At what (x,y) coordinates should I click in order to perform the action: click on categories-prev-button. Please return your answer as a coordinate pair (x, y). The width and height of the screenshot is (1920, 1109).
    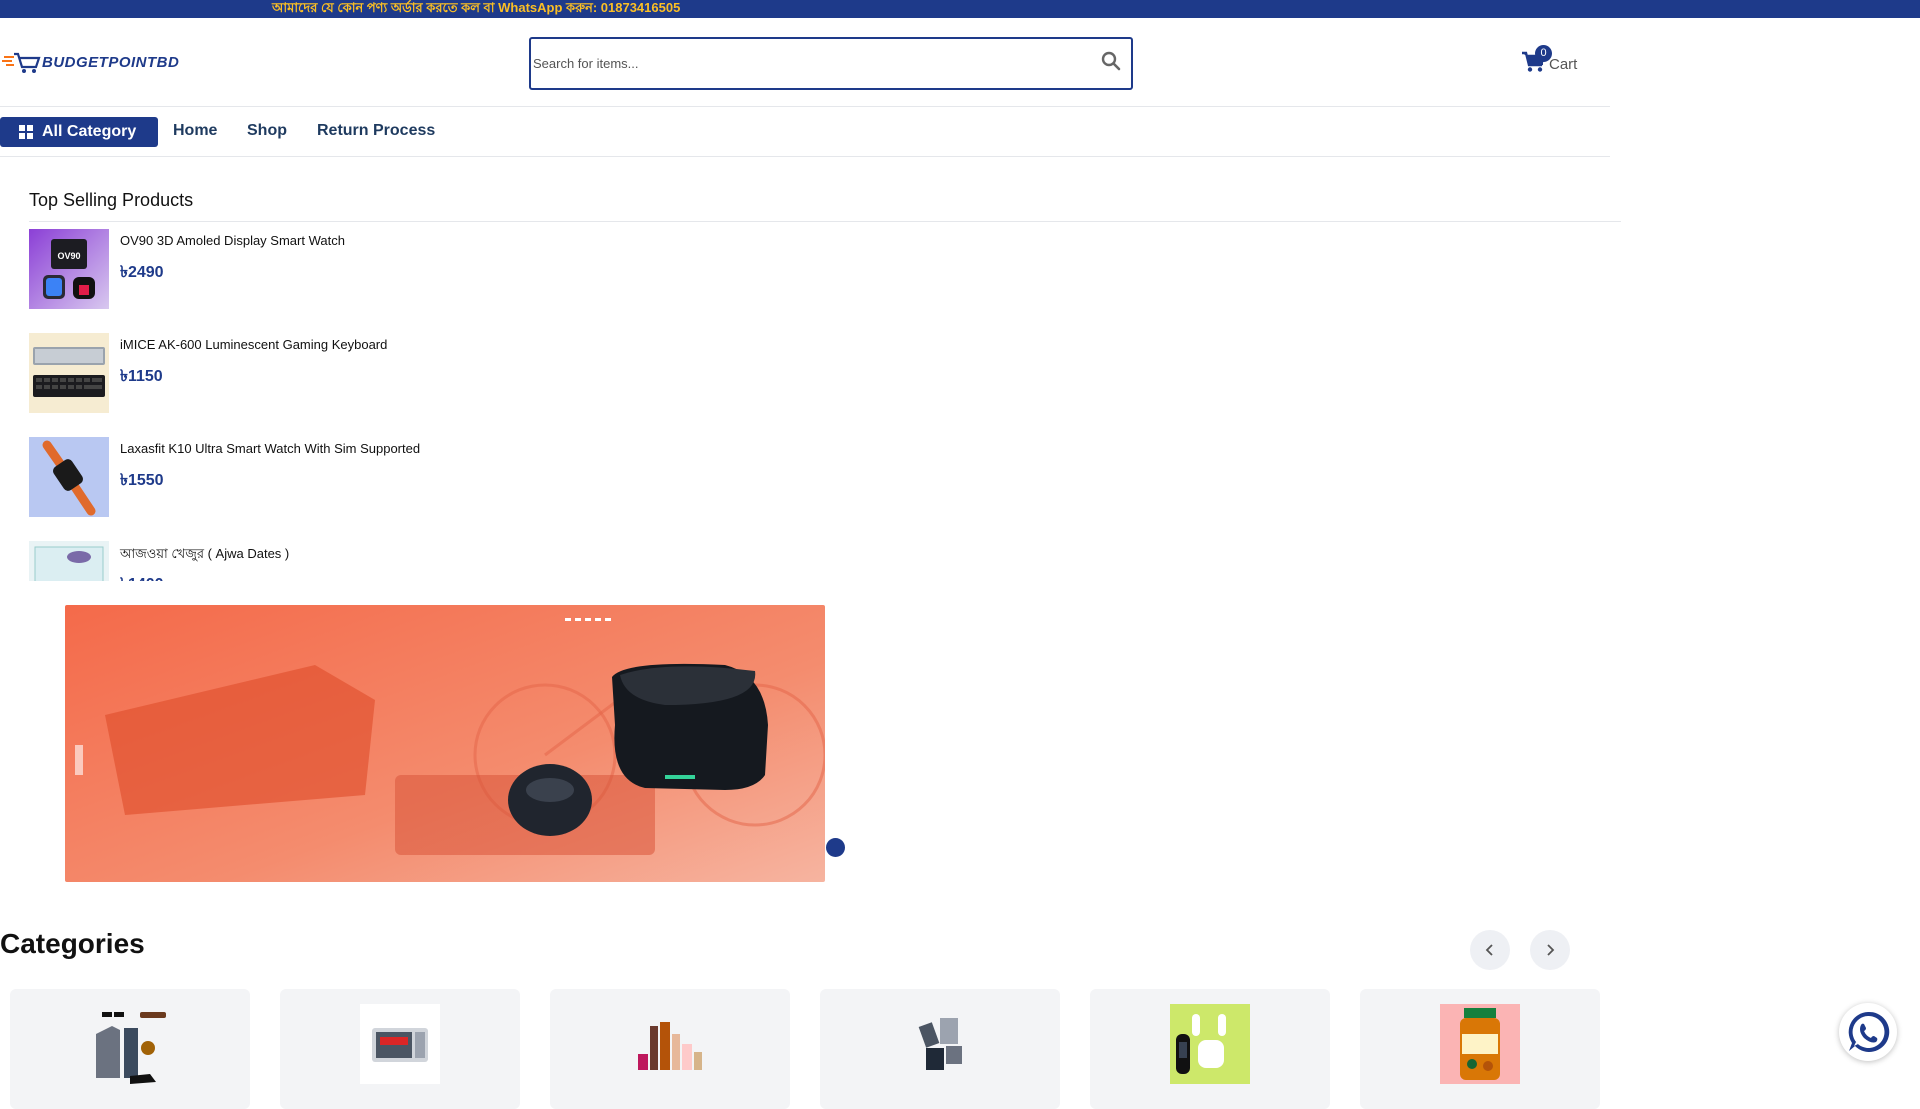
    Looking at the image, I should click on (1490, 950).